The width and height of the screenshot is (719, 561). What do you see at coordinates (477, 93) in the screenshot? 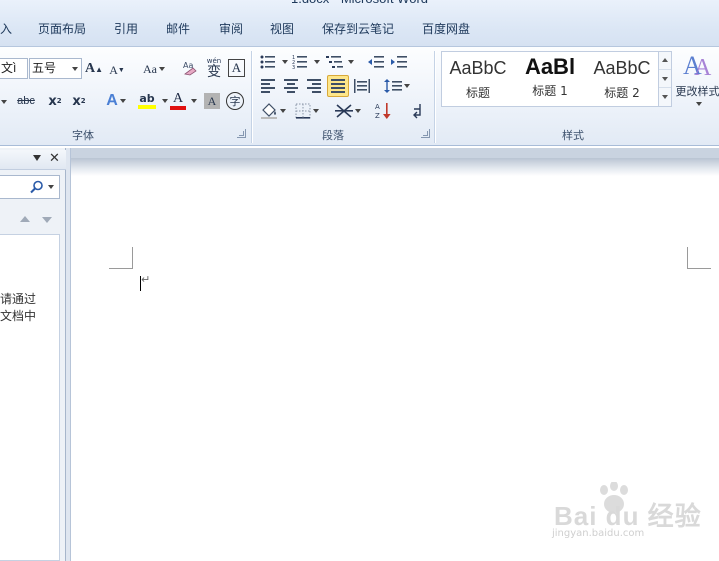
I see `style-name: 标题` at bounding box center [477, 93].